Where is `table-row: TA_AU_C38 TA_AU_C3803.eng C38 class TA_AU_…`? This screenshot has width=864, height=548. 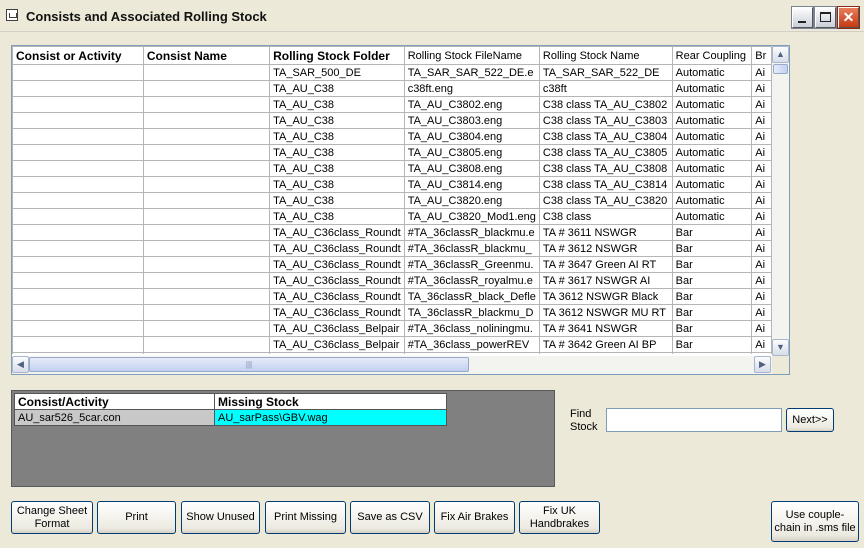
table-row: TA_AU_C38 TA_AU_C3803.eng C38 class TA_AU_… is located at coordinates (392, 120).